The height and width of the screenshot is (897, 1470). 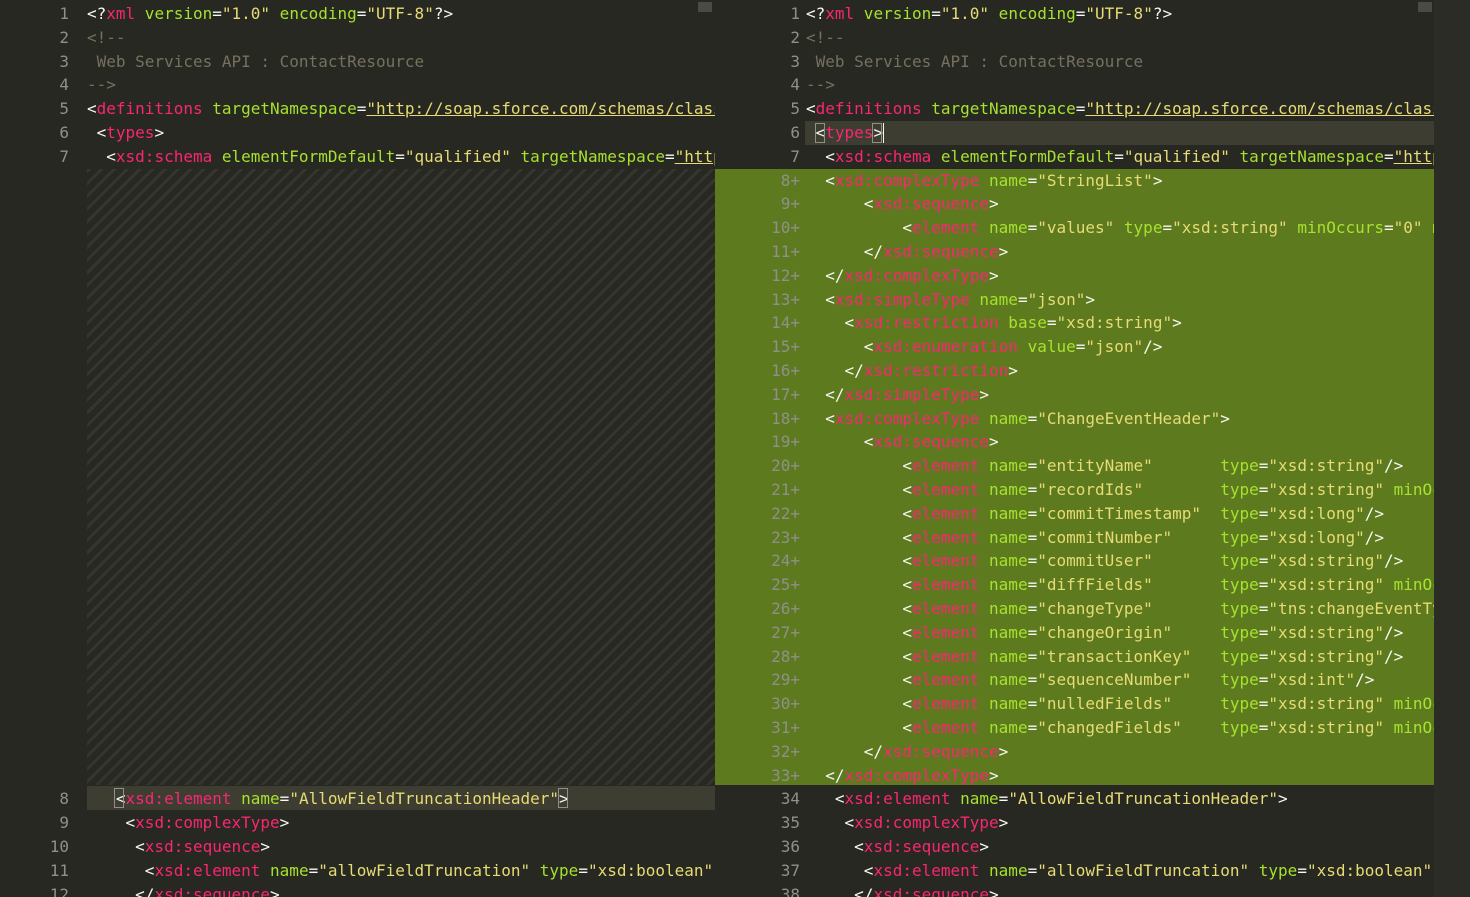 What do you see at coordinates (1316, 513) in the screenshot?
I see `code-token: "xsd:long"` at bounding box center [1316, 513].